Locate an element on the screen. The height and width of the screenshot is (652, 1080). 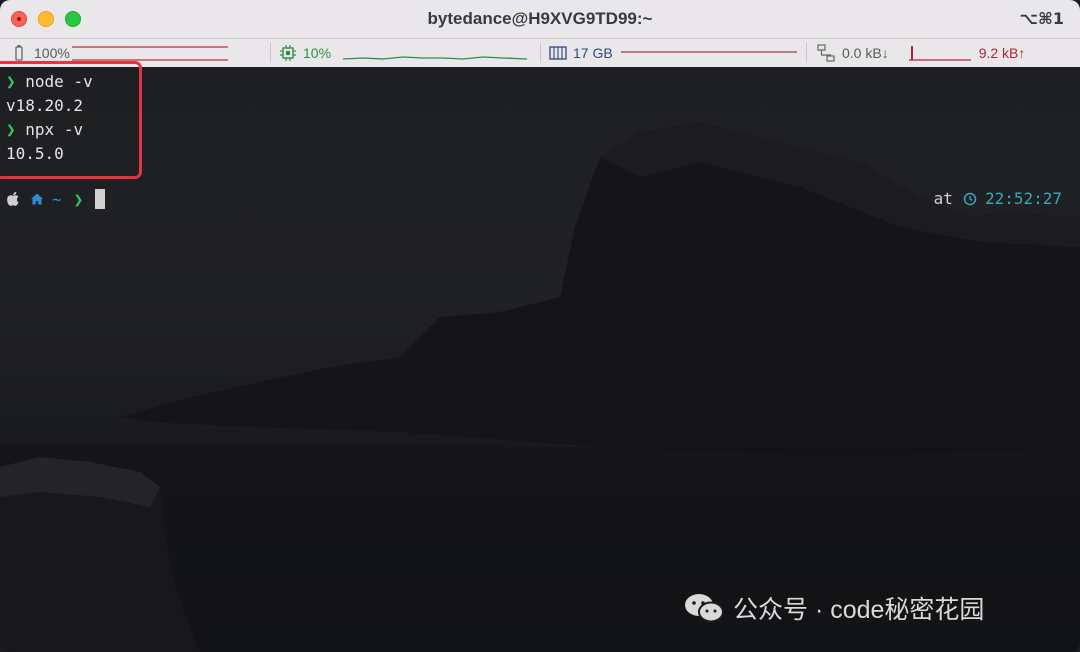
right-prompt-time: 22:52:27 is located at coordinates (1023, 198).